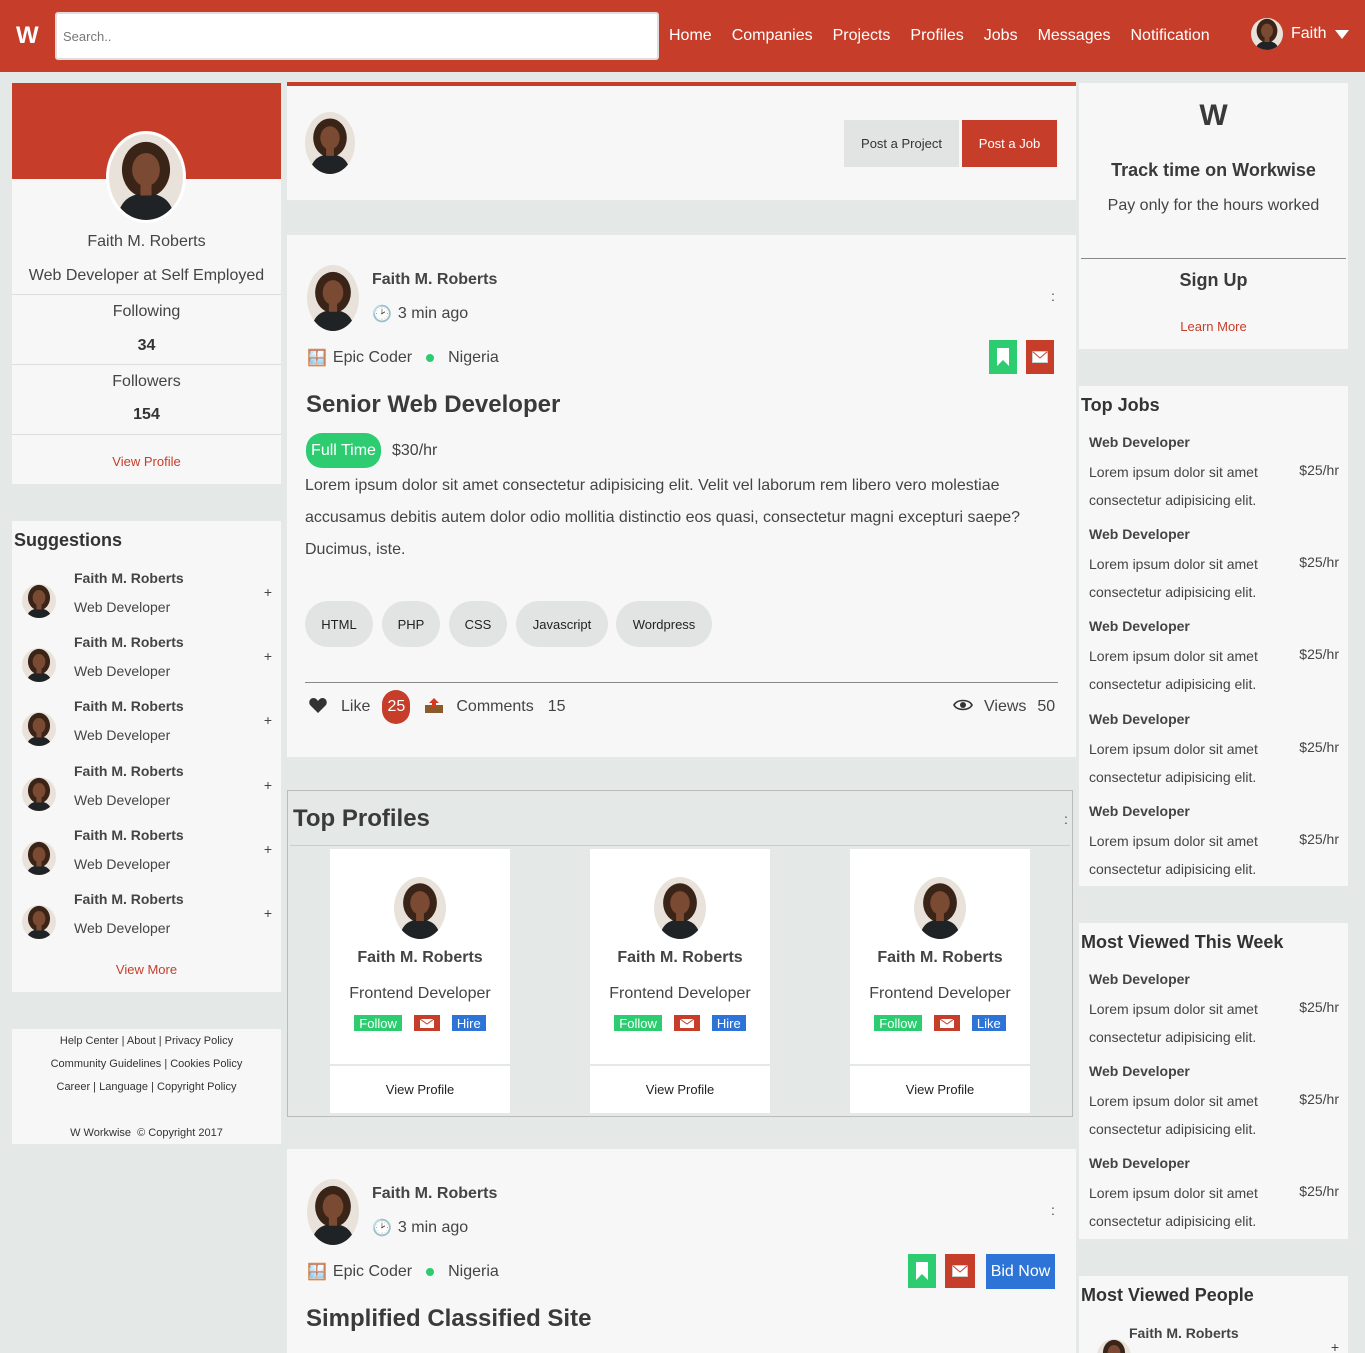  I want to click on brand-logo: W, so click(27, 36).